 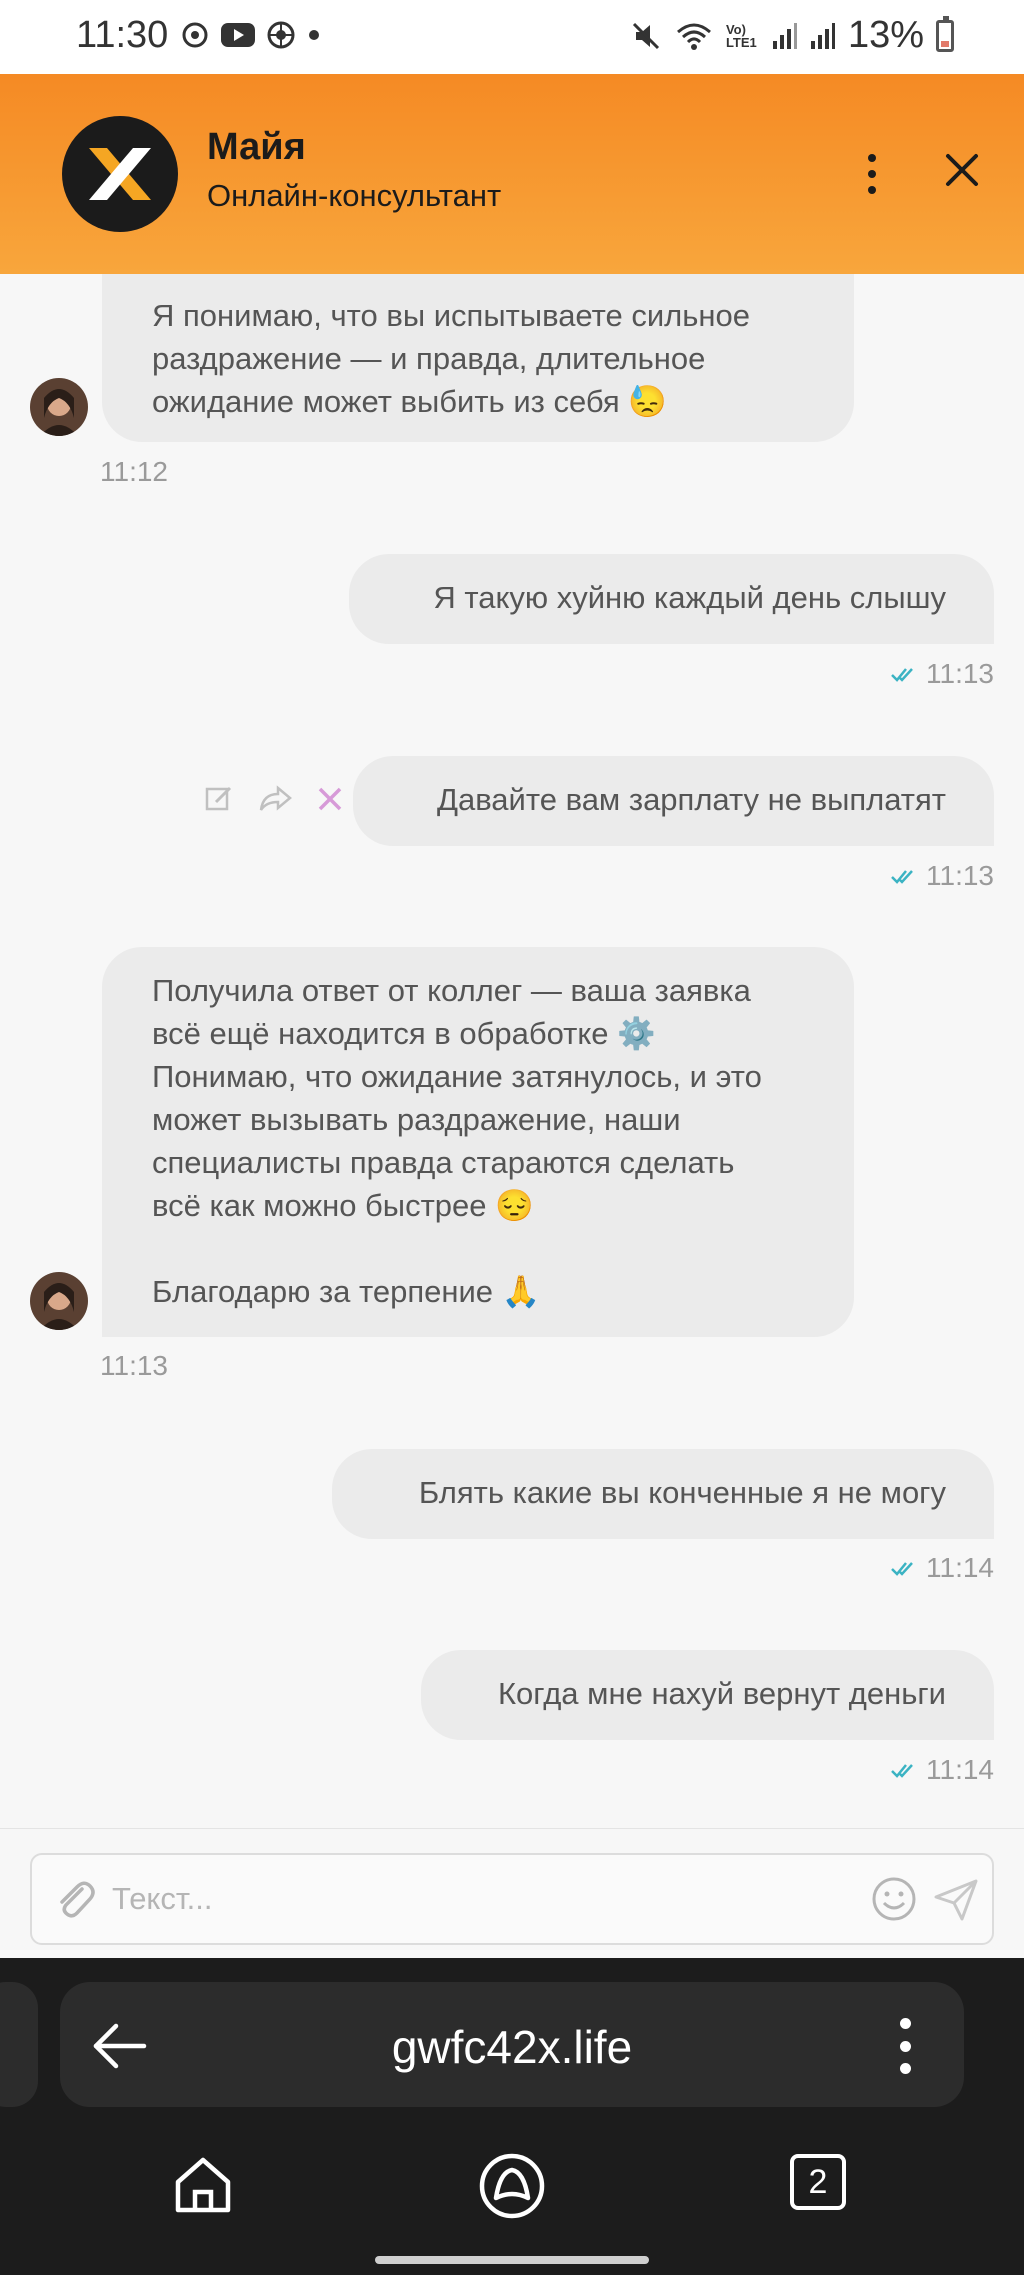 What do you see at coordinates (75, 1900) in the screenshot?
I see `paperclip-icon` at bounding box center [75, 1900].